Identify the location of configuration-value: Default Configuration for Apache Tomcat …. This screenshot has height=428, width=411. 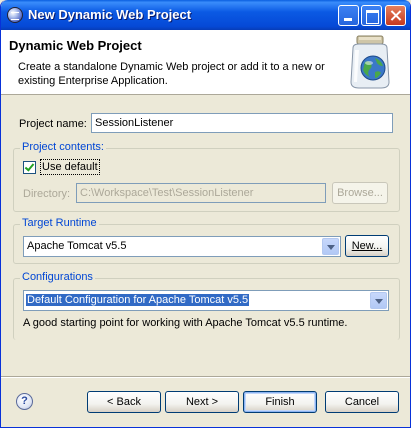
(138, 300).